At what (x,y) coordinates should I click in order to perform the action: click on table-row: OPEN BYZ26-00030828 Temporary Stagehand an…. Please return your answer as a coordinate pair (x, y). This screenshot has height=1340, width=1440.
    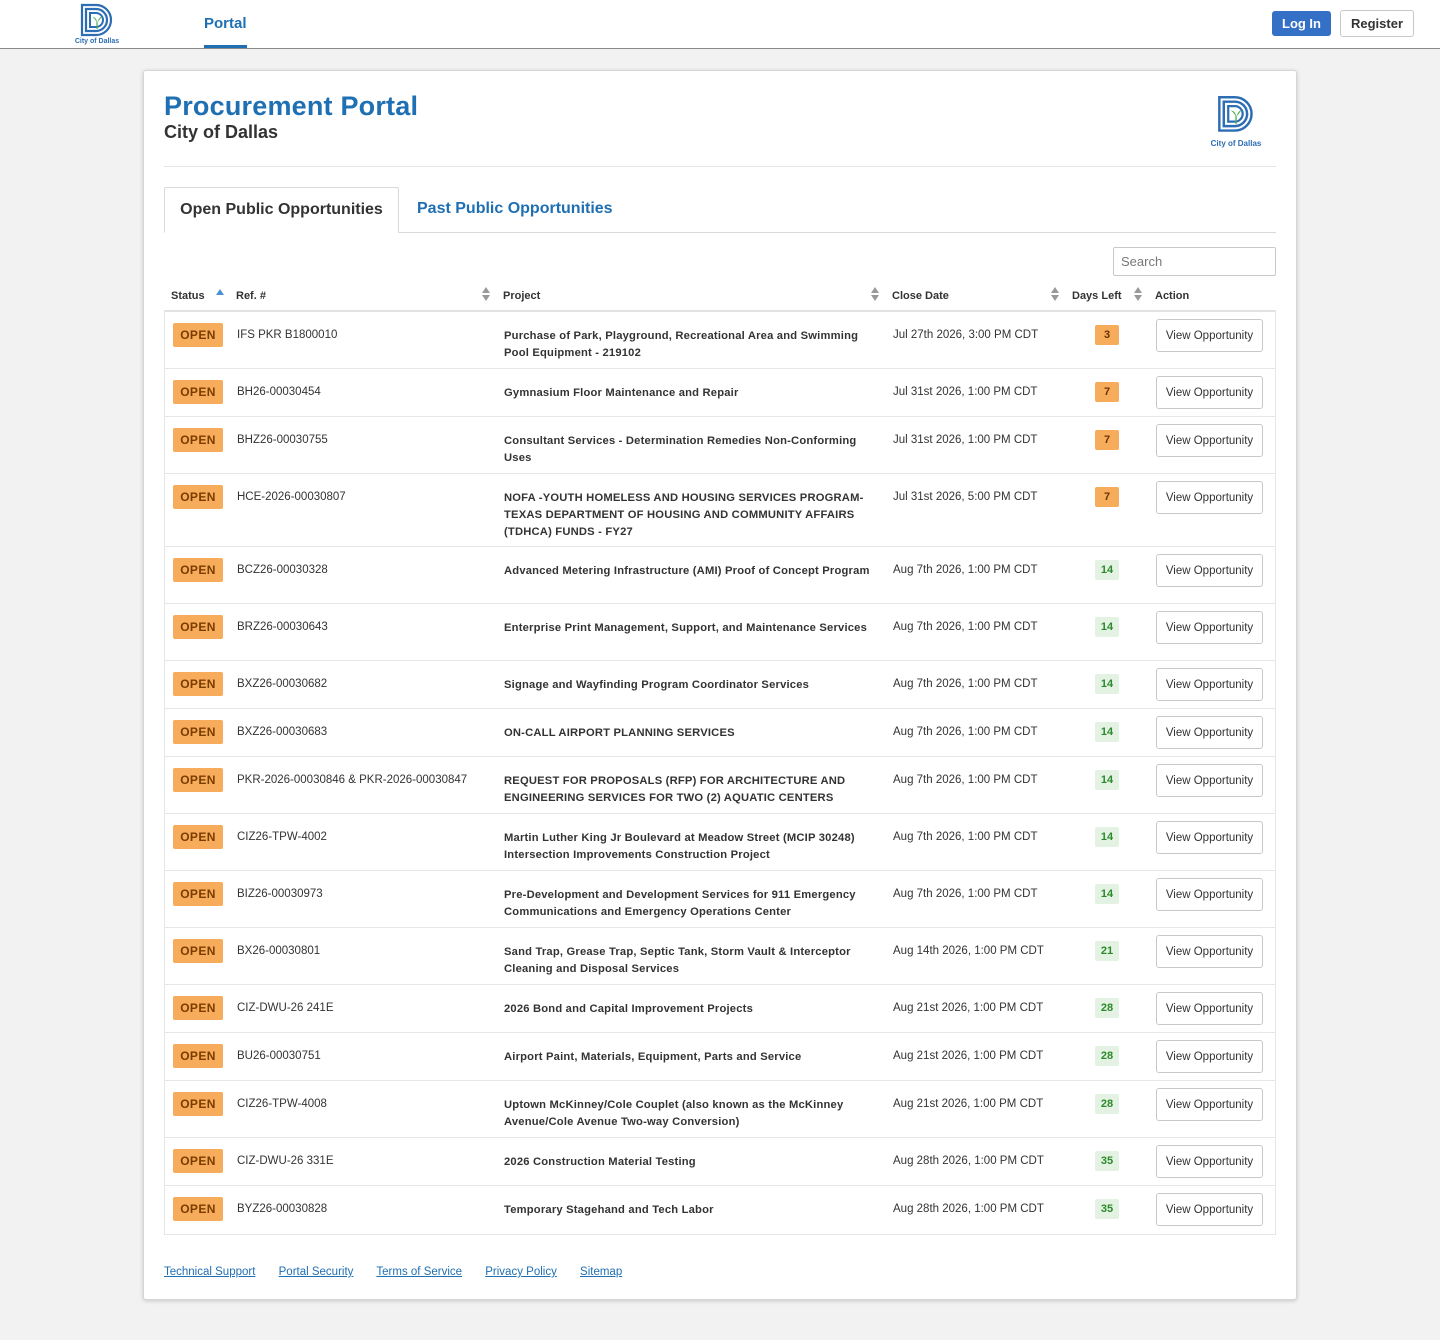
    Looking at the image, I should click on (720, 1210).